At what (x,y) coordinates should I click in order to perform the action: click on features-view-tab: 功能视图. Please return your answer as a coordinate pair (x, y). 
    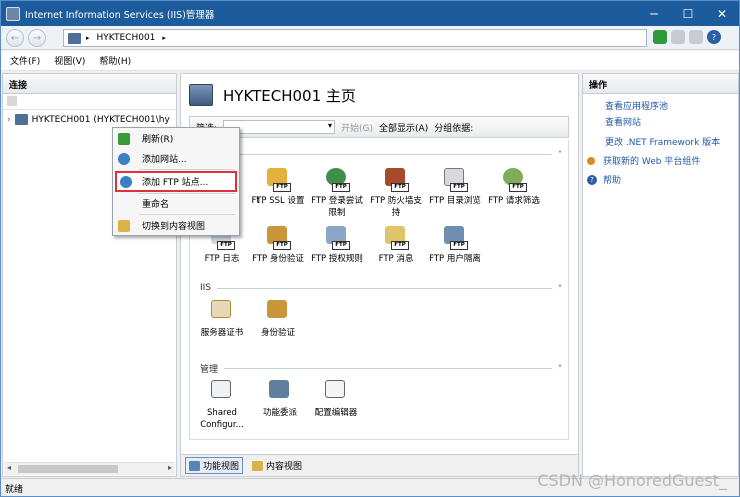
    Looking at the image, I should click on (214, 465).